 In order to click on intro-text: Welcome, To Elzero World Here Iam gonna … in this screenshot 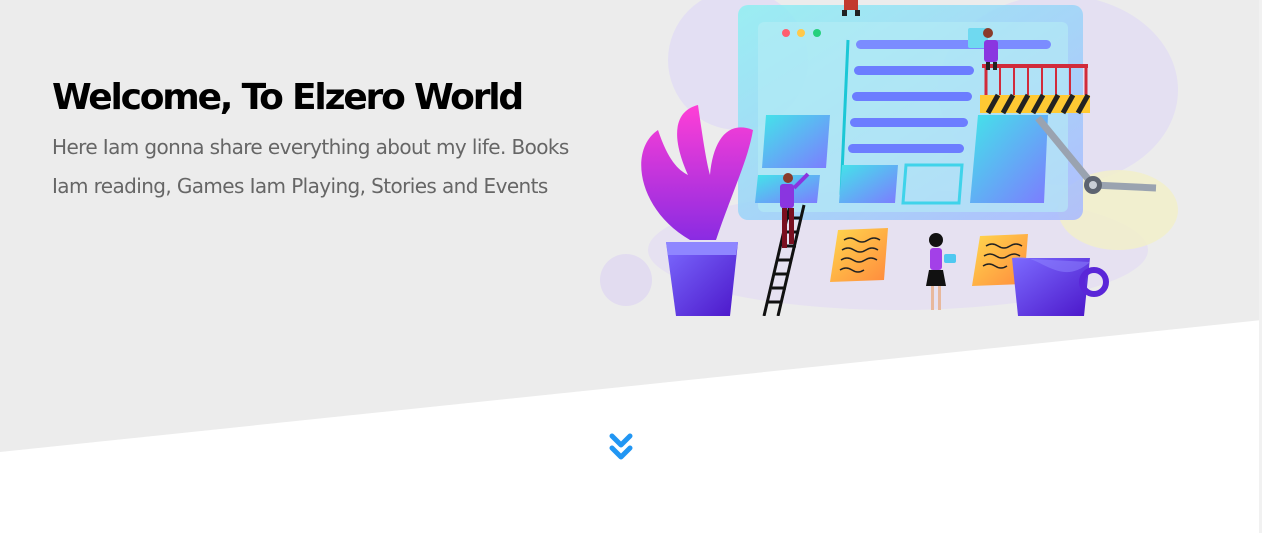, I will do `click(312, 140)`.